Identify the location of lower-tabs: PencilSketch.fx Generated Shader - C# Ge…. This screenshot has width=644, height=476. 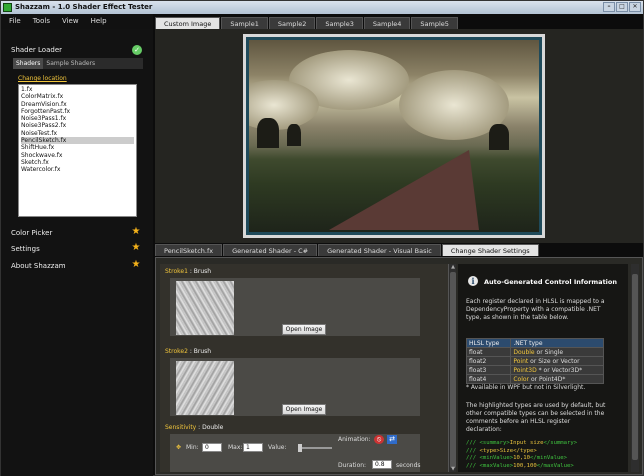
(347, 250).